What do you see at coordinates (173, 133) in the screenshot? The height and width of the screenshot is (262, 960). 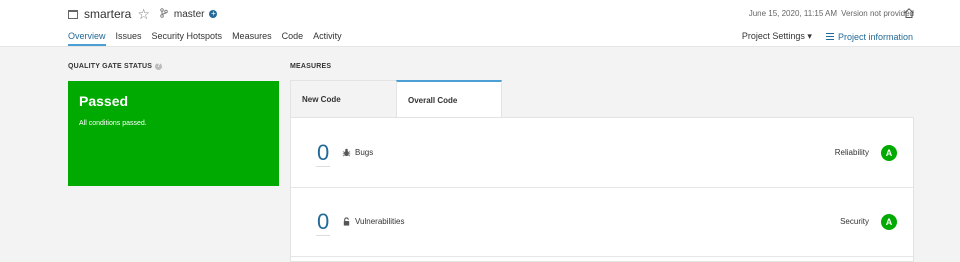 I see `quality-gate-status-box: Passed All conditions passed.` at bounding box center [173, 133].